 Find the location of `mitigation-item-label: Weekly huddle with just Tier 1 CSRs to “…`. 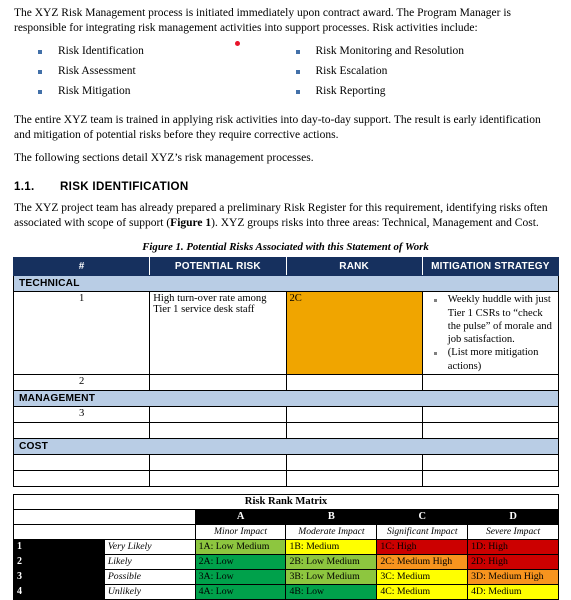

mitigation-item-label: Weekly huddle with just Tier 1 CSRs to “… is located at coordinates (501, 319).